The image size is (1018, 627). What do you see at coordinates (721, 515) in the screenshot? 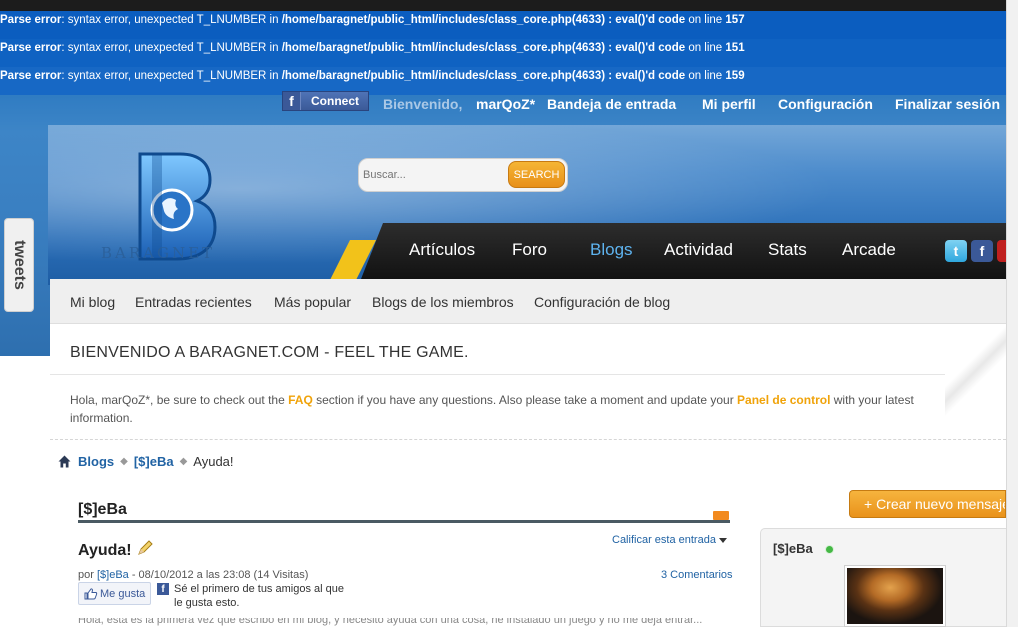
I see `rss-icon` at bounding box center [721, 515].